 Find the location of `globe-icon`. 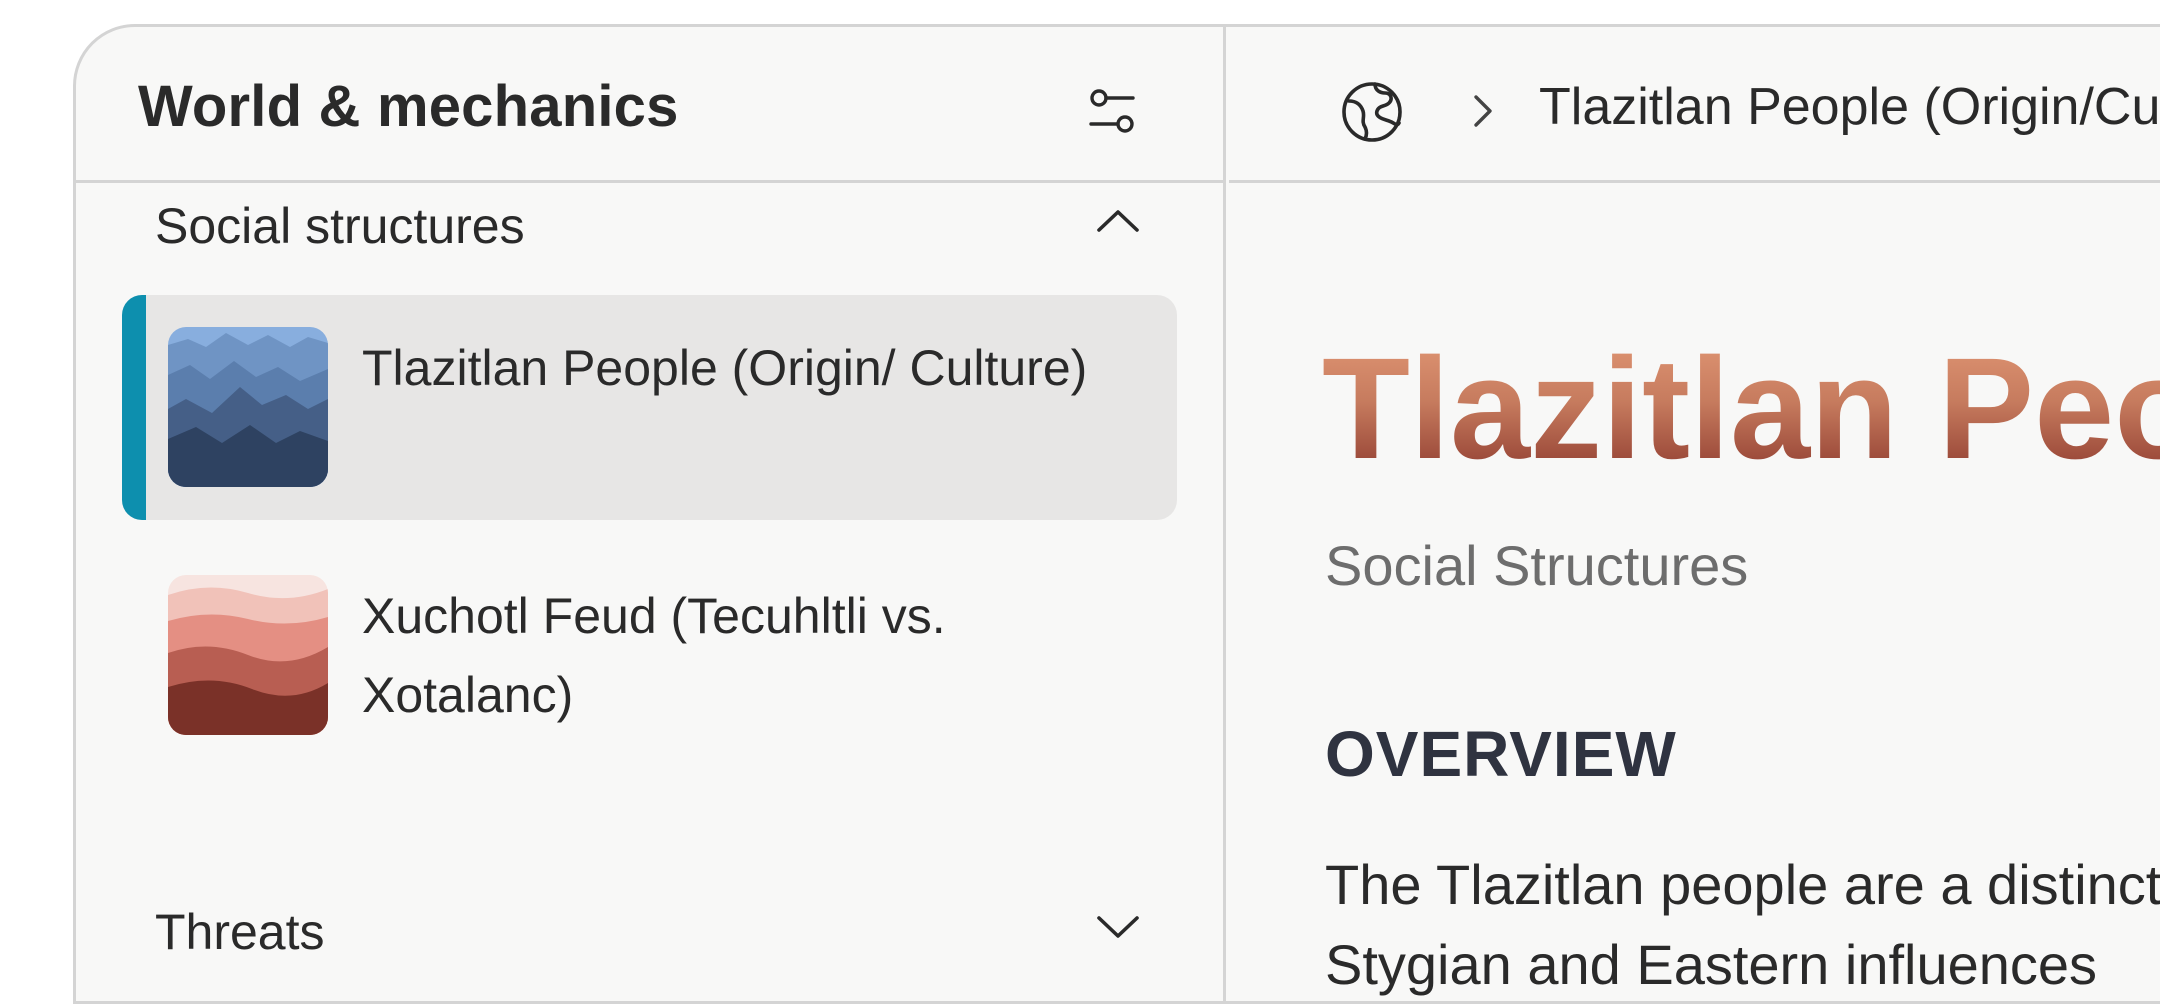

globe-icon is located at coordinates (1372, 112).